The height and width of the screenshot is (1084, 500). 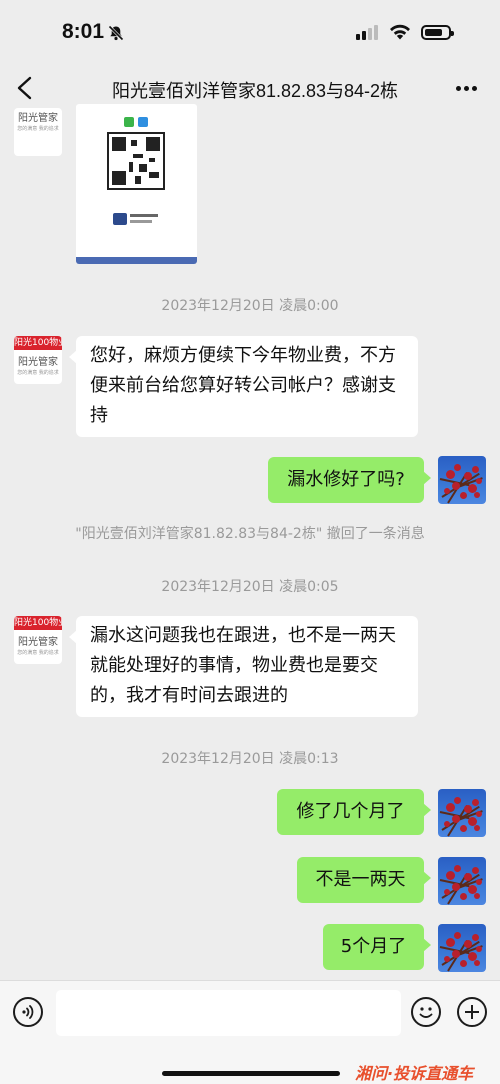 What do you see at coordinates (414, 1073) in the screenshot?
I see `watermark: 湘问·投诉直通车` at bounding box center [414, 1073].